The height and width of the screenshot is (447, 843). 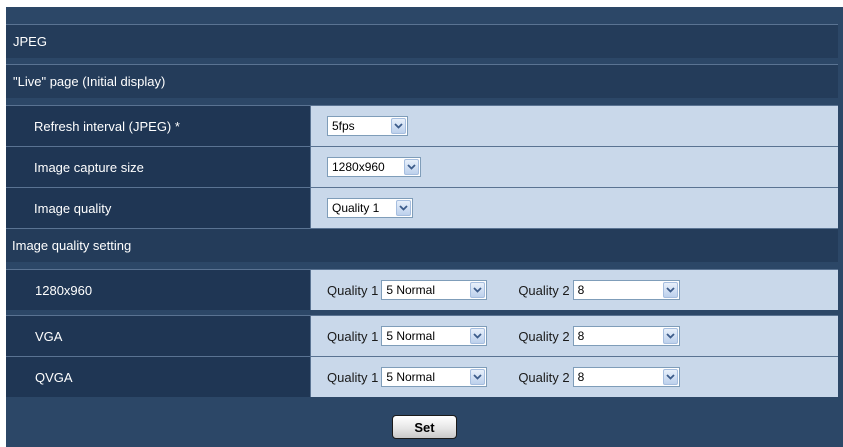 I want to click on quality-row-qvga: QVGA Quality 1 5 Normal Quality 2 8, so click(x=422, y=376).